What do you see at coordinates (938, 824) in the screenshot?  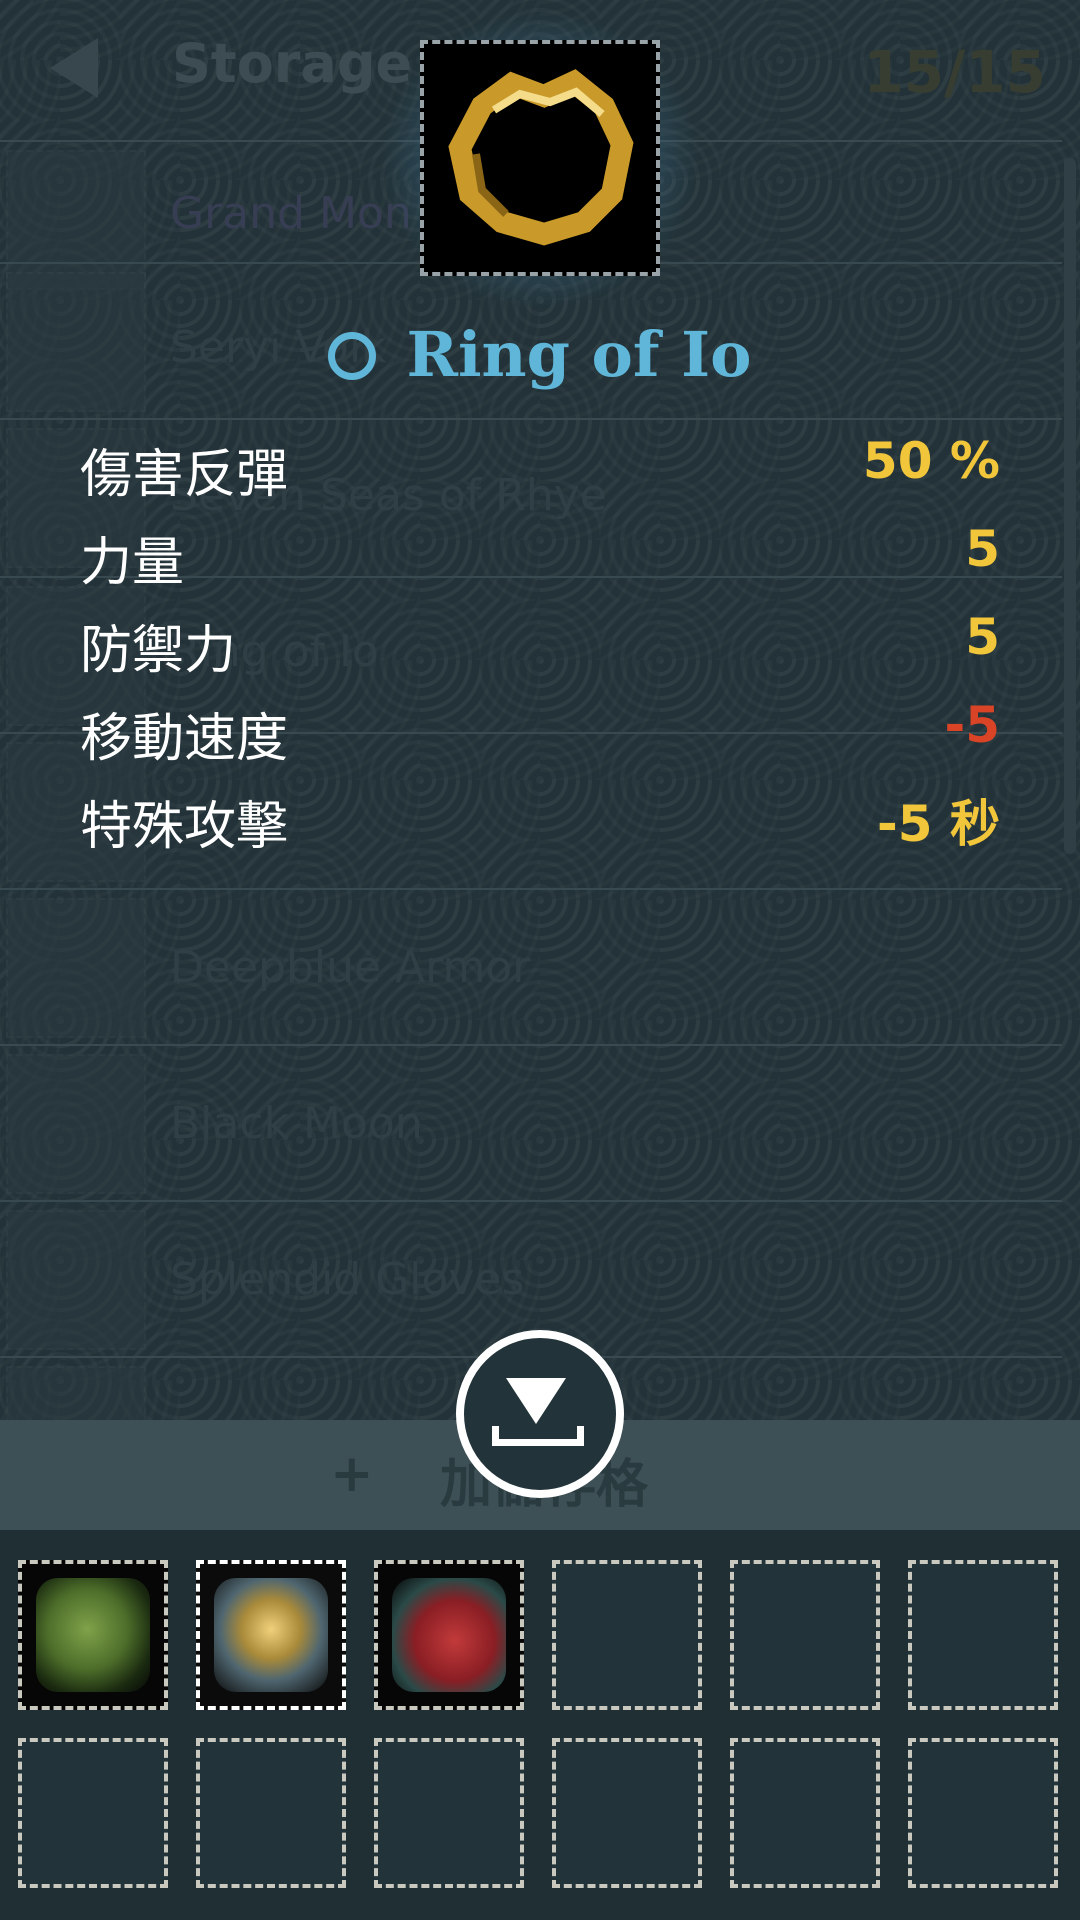 I see `stat-value: -5 秒` at bounding box center [938, 824].